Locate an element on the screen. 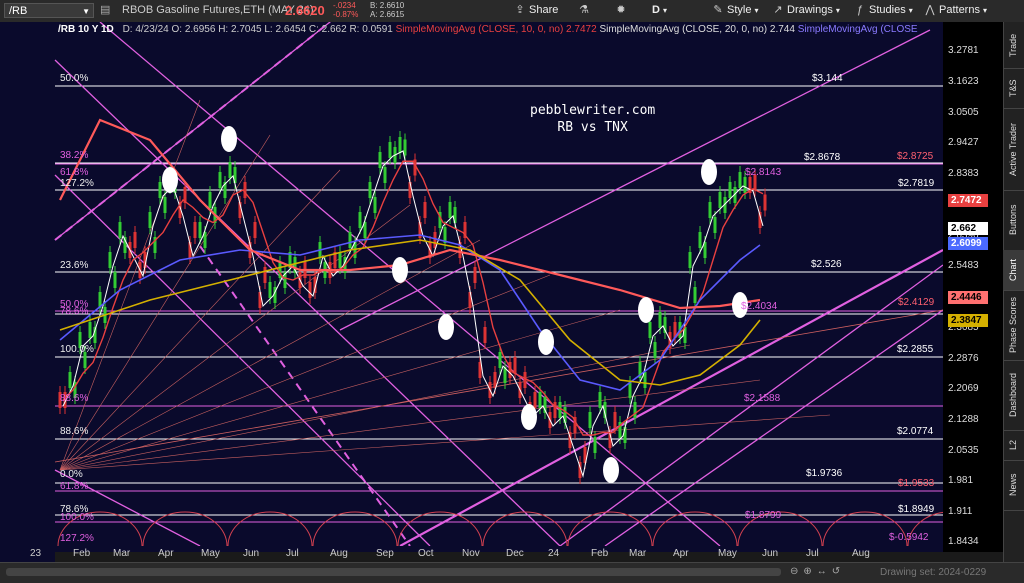 The height and width of the screenshot is (583, 1024). price-tick-label: 3.0505 is located at coordinates (963, 112).